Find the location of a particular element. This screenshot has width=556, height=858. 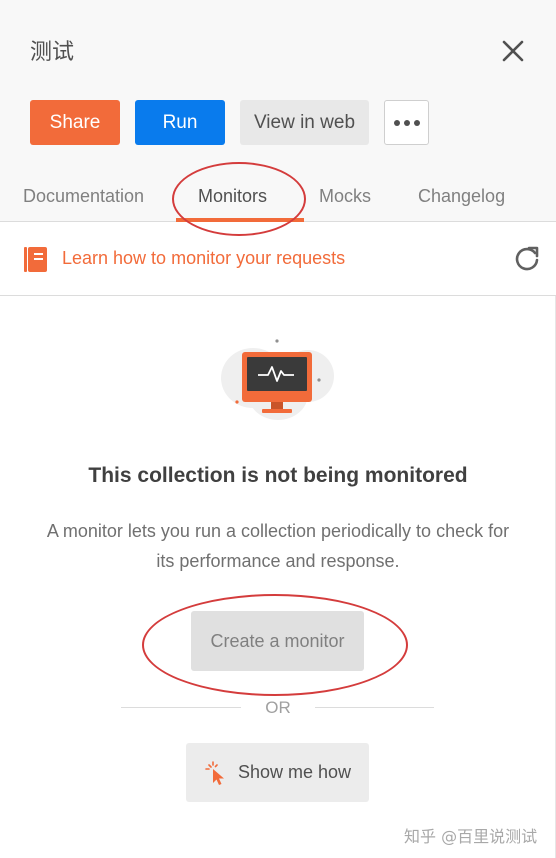

learn-banner: Learn how to monitor your requests is located at coordinates (278, 259).